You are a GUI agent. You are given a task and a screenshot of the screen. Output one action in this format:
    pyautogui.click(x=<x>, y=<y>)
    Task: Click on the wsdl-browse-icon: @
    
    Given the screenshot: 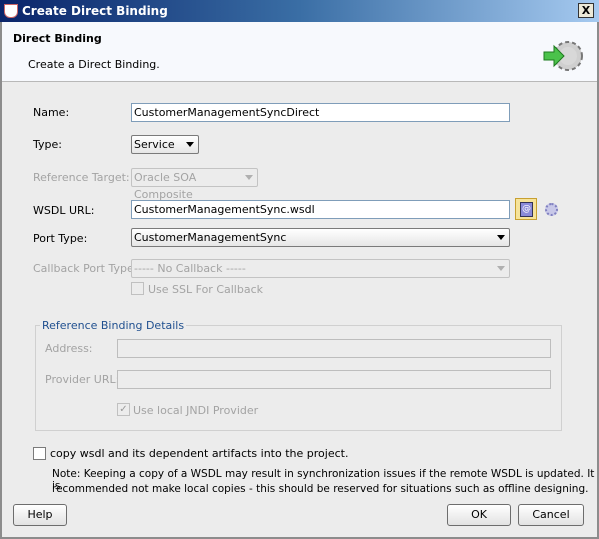 What is the action you would take?
    pyautogui.click(x=526, y=209)
    